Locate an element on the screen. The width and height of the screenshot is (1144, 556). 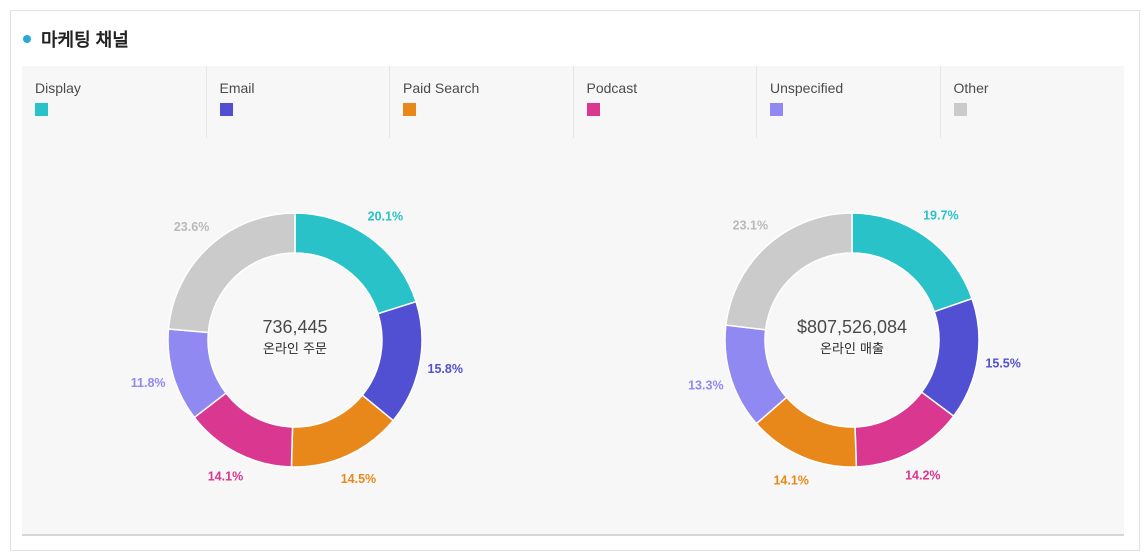
slice-value-label: 14.2% is located at coordinates (922, 476).